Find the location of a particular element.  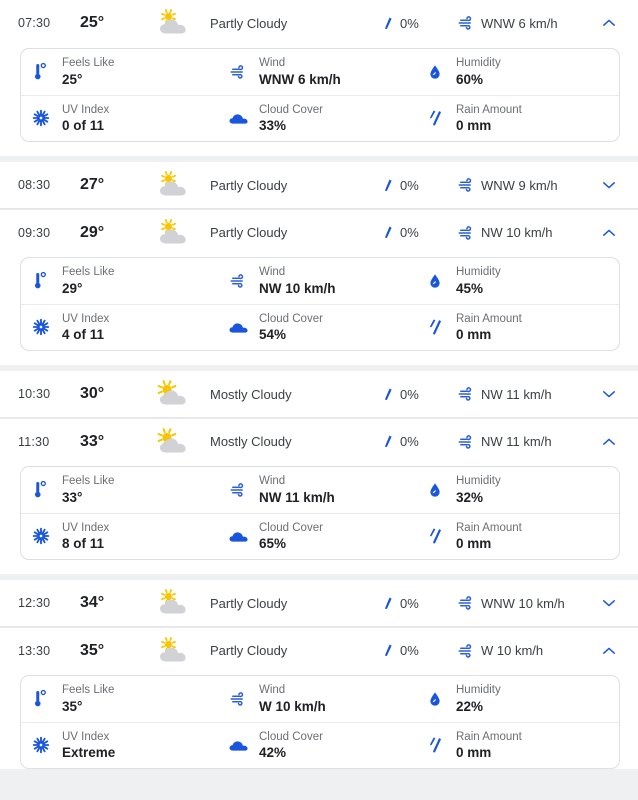

detail-label-uv-index: UV Index is located at coordinates (86, 109).